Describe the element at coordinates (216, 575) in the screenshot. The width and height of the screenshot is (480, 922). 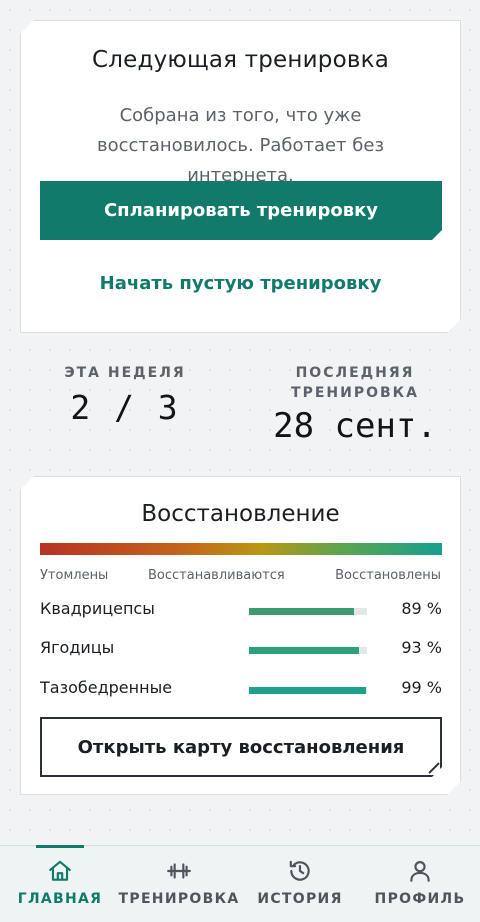
I see `legend-recovering: Восстанавливаются` at that location.